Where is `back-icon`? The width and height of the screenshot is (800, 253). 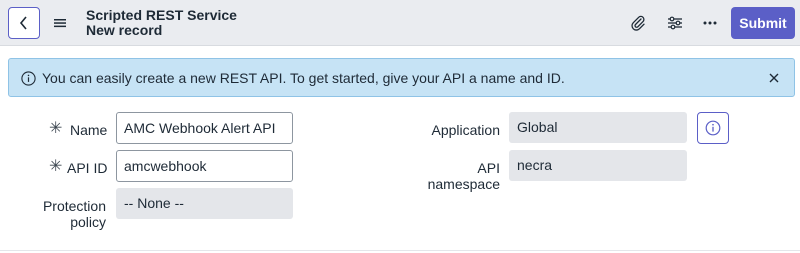 back-icon is located at coordinates (23, 23).